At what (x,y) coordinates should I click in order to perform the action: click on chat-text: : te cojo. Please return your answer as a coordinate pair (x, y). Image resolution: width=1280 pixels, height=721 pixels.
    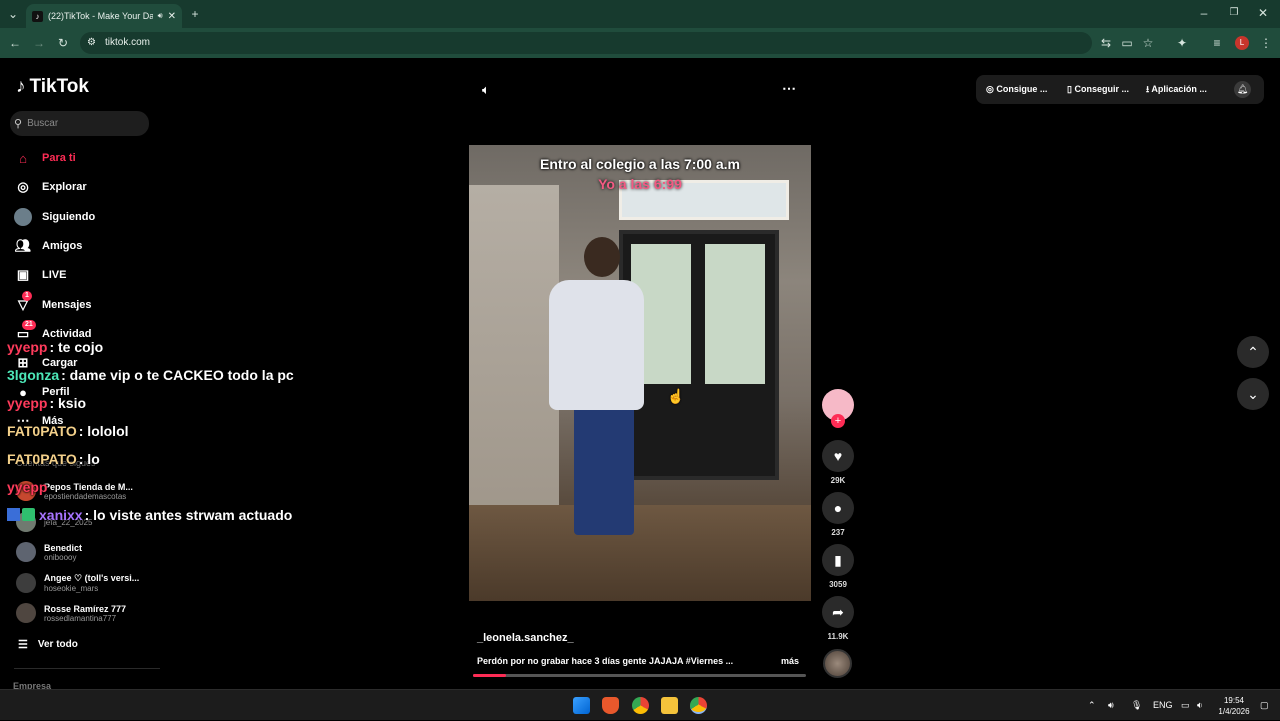
    Looking at the image, I should click on (76, 347).